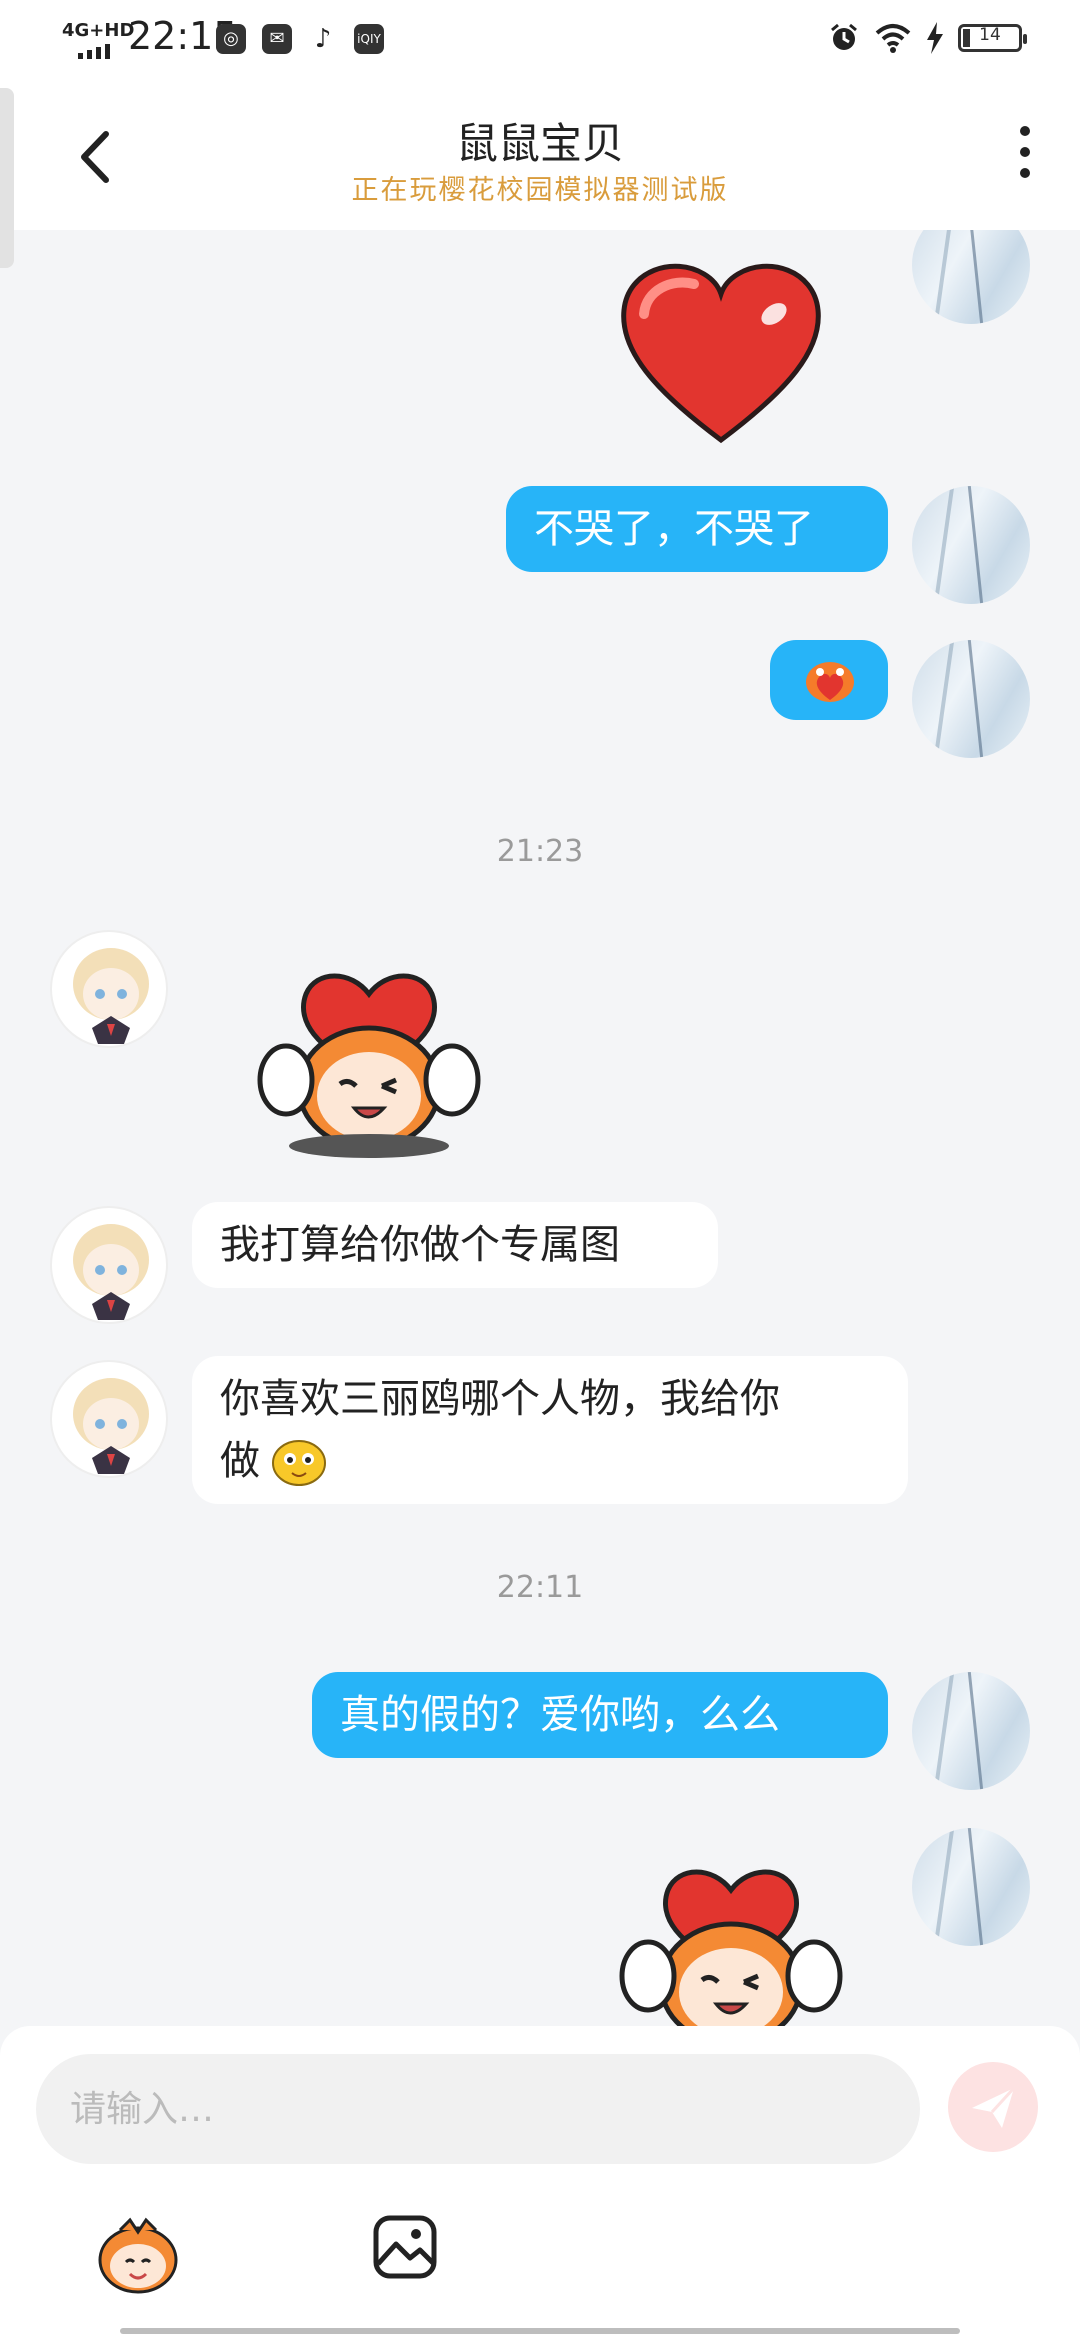 This screenshot has width=1080, height=2340. I want to click on chat-header: 鼠鼠宝贝 正在玩樱花校园模拟器测试版, so click(540, 155).